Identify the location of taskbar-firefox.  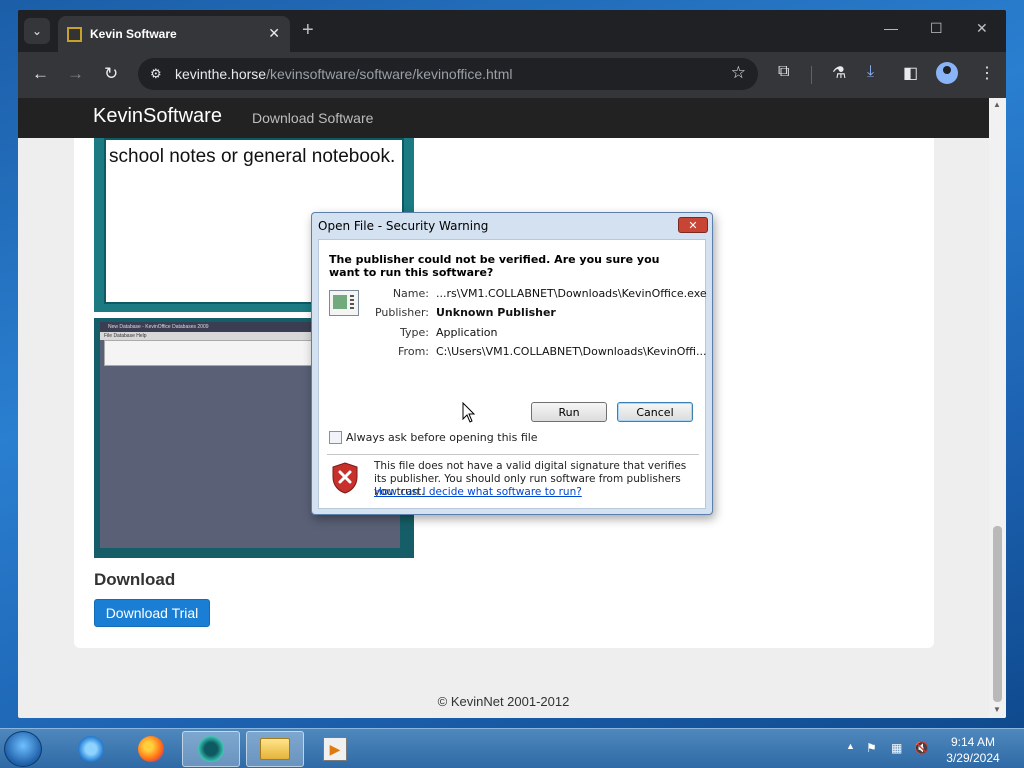
(151, 749).